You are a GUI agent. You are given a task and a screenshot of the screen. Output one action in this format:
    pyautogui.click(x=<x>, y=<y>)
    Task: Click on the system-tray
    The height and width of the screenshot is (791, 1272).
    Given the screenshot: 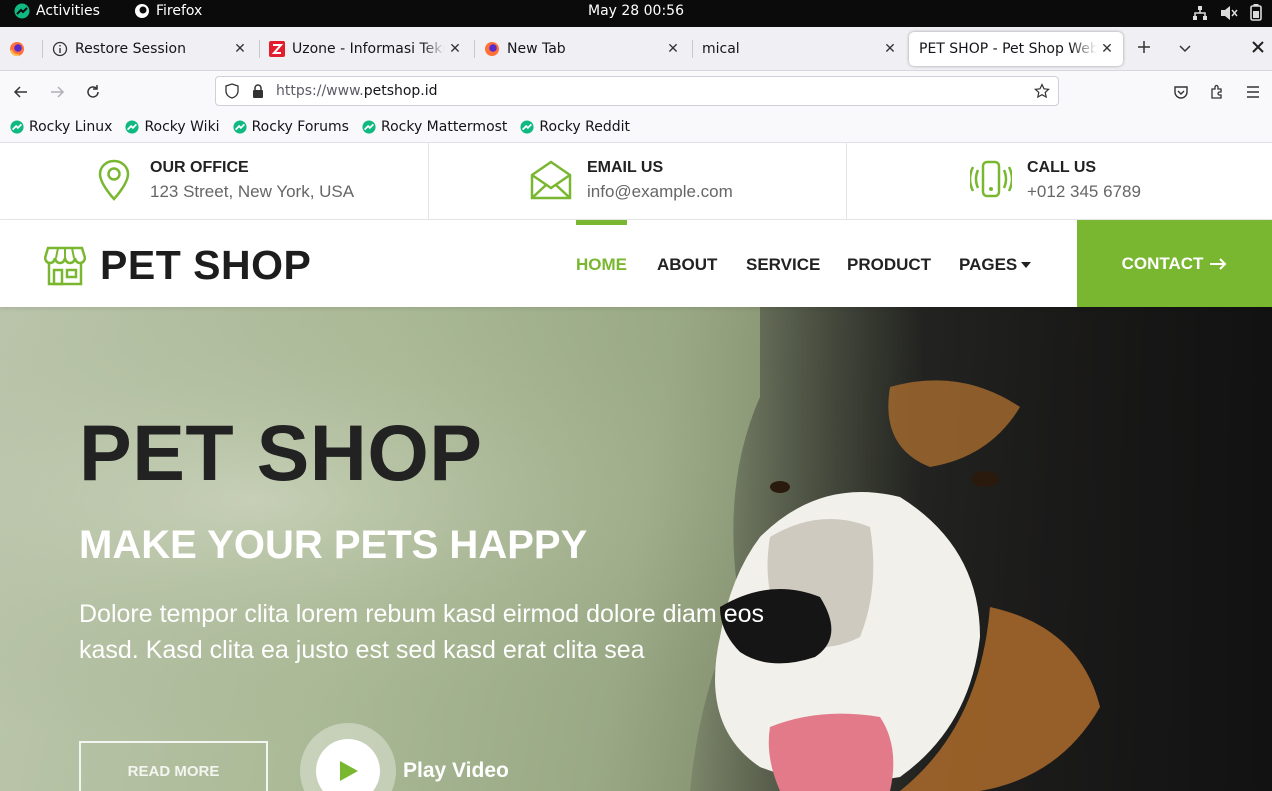 What is the action you would take?
    pyautogui.click(x=1227, y=12)
    